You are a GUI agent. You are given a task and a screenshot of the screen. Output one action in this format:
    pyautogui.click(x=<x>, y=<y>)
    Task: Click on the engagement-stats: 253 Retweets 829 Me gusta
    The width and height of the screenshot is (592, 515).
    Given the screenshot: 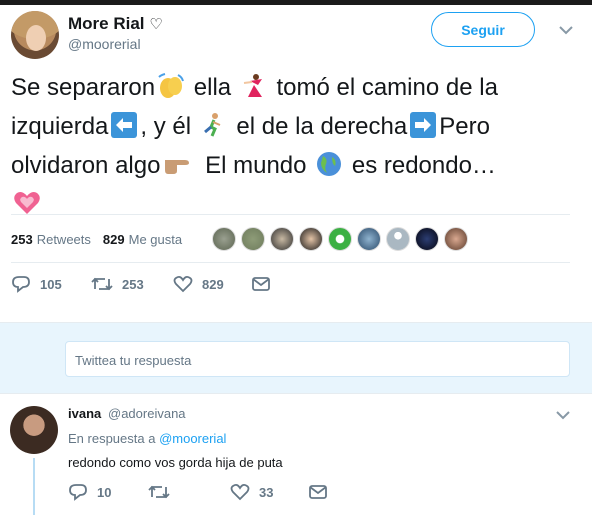 What is the action you would take?
    pyautogui.click(x=96, y=239)
    